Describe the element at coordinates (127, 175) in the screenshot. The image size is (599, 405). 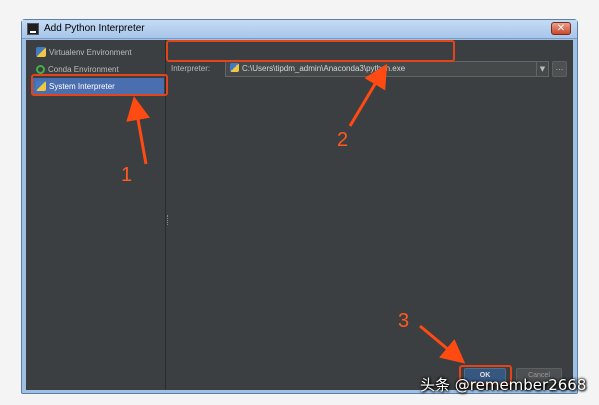
I see `step-number-1: 1` at that location.